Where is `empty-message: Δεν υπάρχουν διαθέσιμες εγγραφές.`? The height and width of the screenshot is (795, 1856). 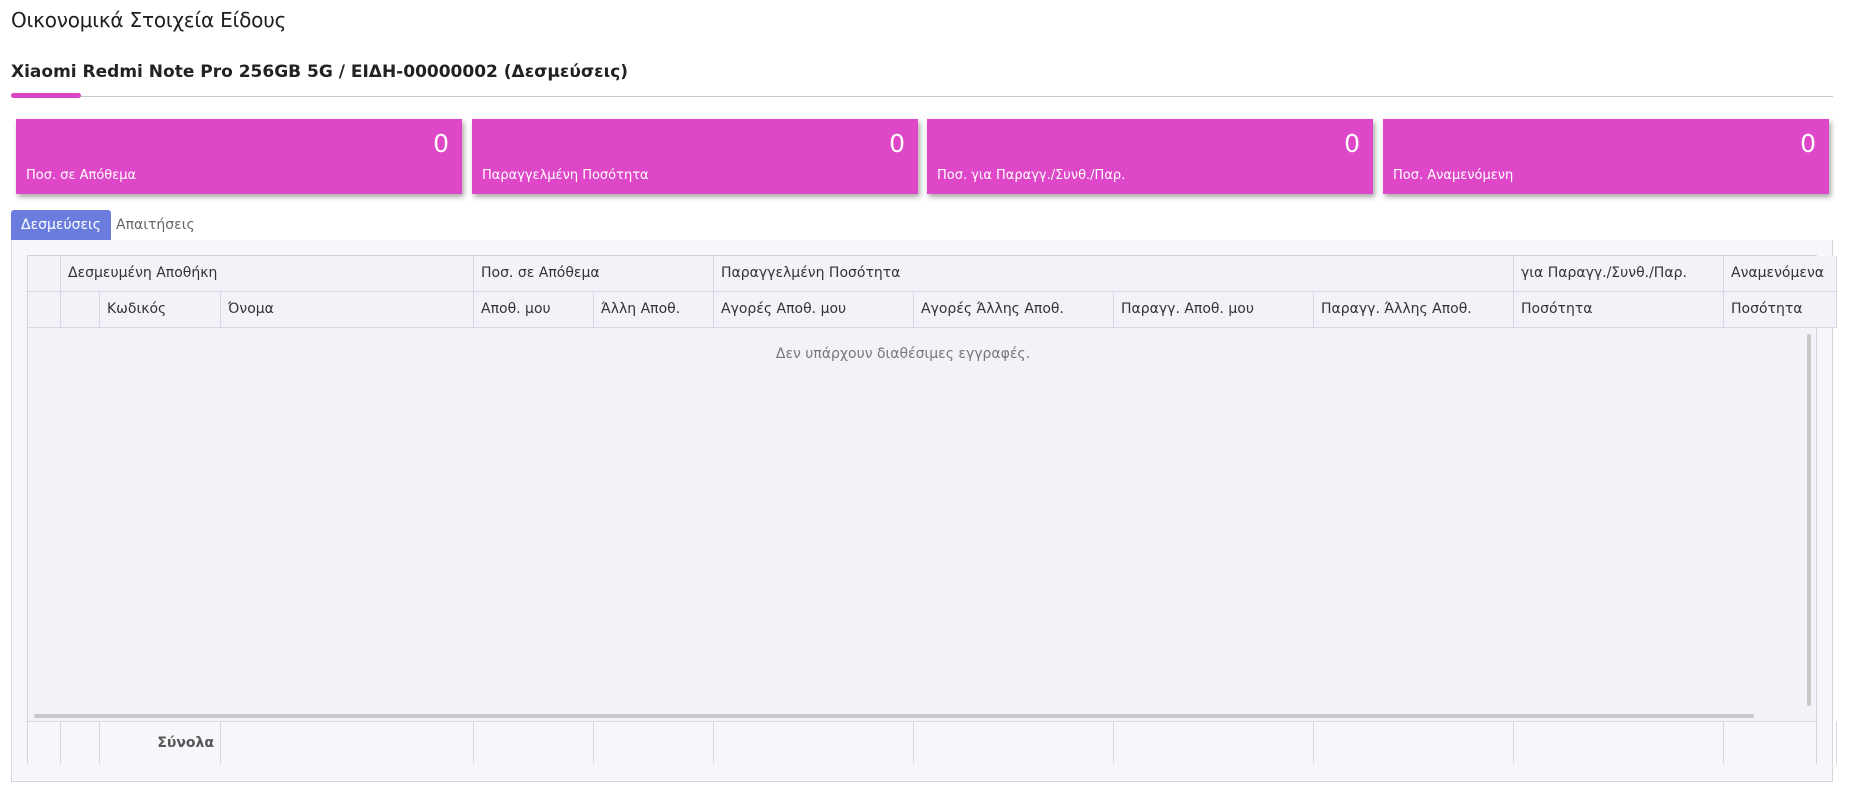
empty-message: Δεν υπάρχουν διαθέσιμες εγγραφές. is located at coordinates (903, 354).